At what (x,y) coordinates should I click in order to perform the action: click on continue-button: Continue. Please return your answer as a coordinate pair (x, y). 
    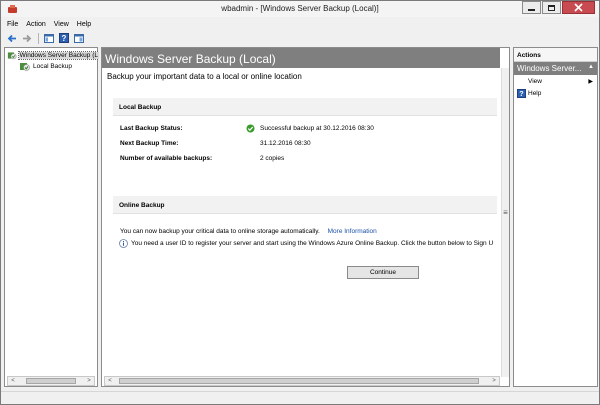
    Looking at the image, I should click on (383, 272).